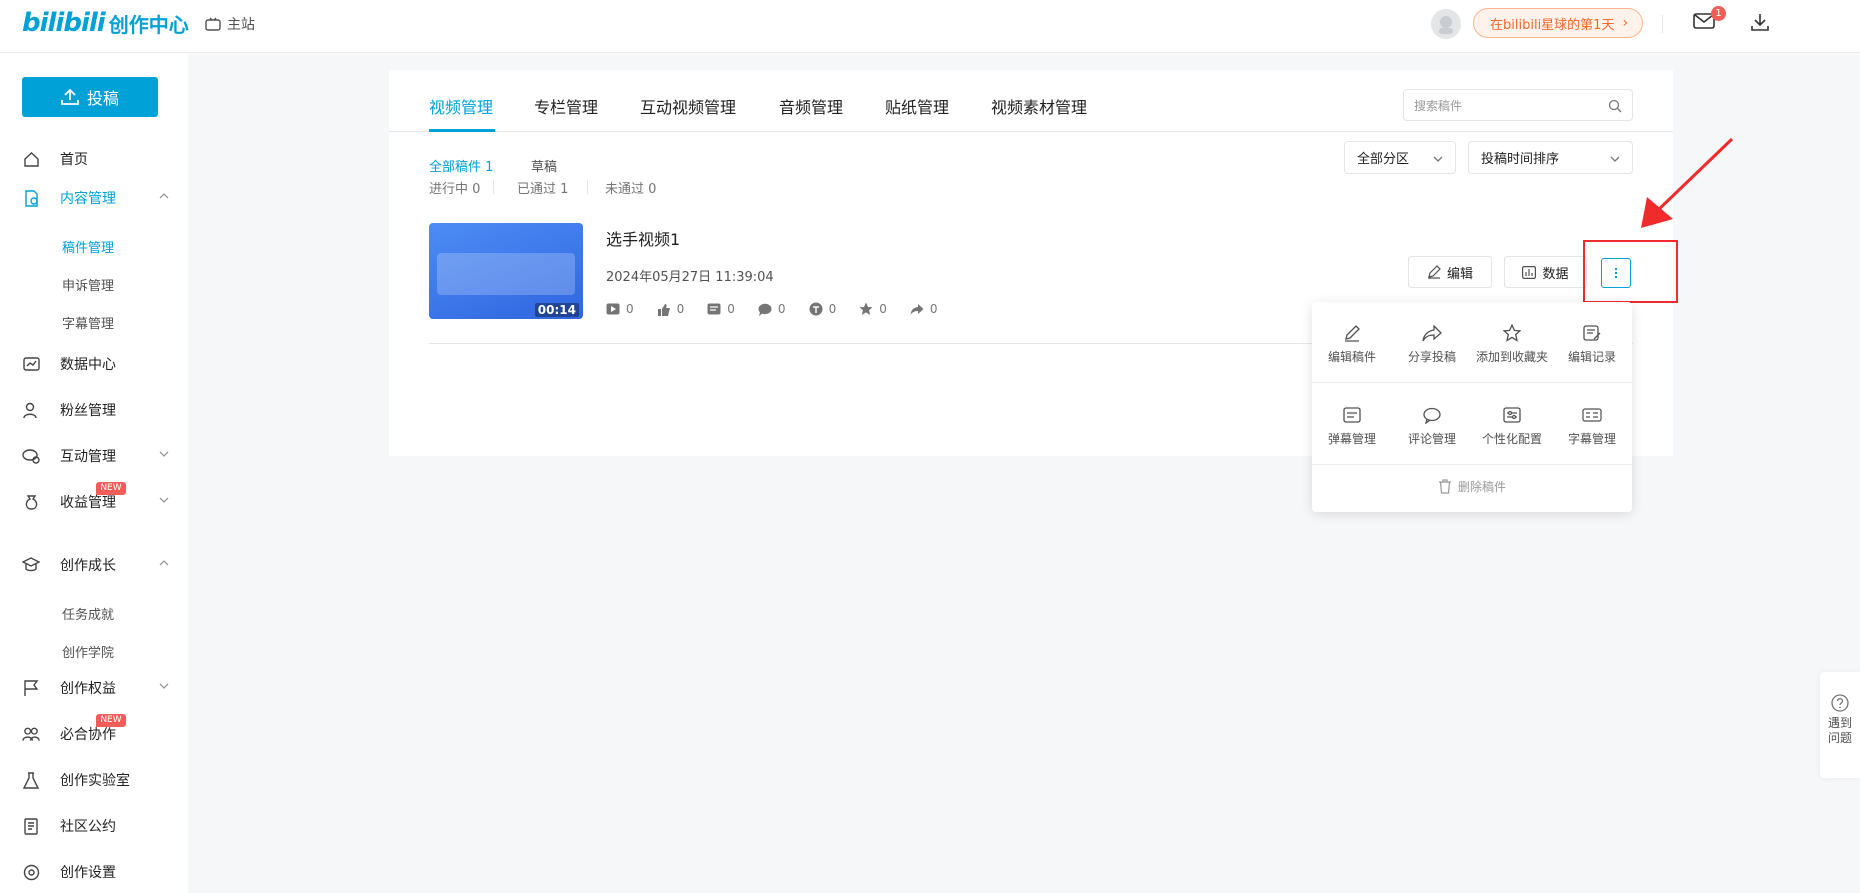 Image resolution: width=1860 pixels, height=893 pixels. Describe the element at coordinates (544, 165) in the screenshot. I see `filter-draft: 草稿` at that location.